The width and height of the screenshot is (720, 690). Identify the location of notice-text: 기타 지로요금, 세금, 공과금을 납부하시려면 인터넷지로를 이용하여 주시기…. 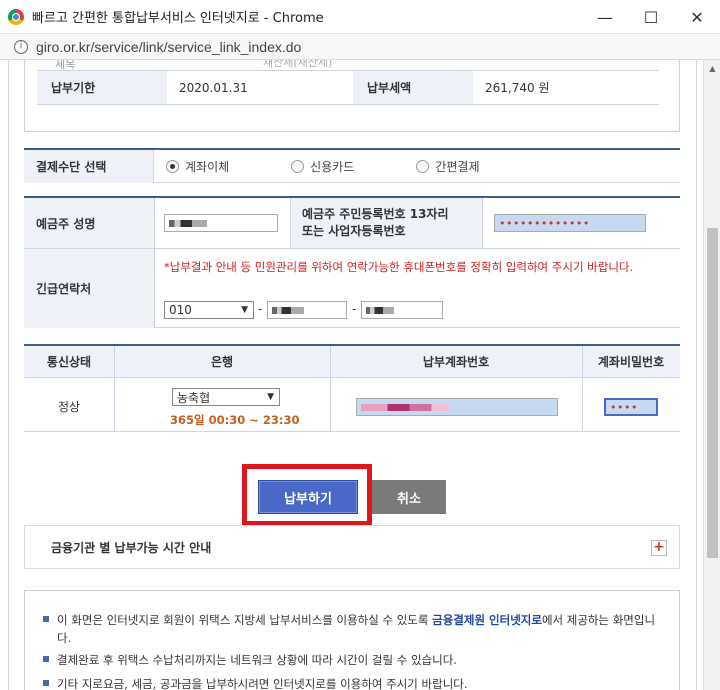
(262, 683).